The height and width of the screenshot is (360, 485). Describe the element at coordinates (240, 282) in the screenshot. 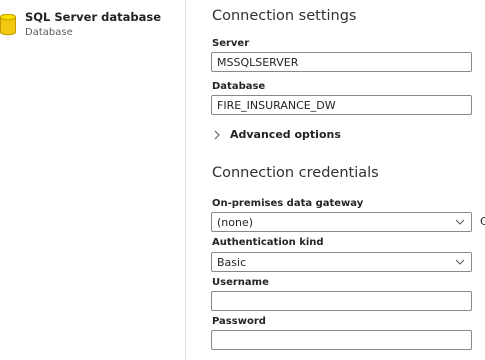

I see `username-label: Username` at that location.